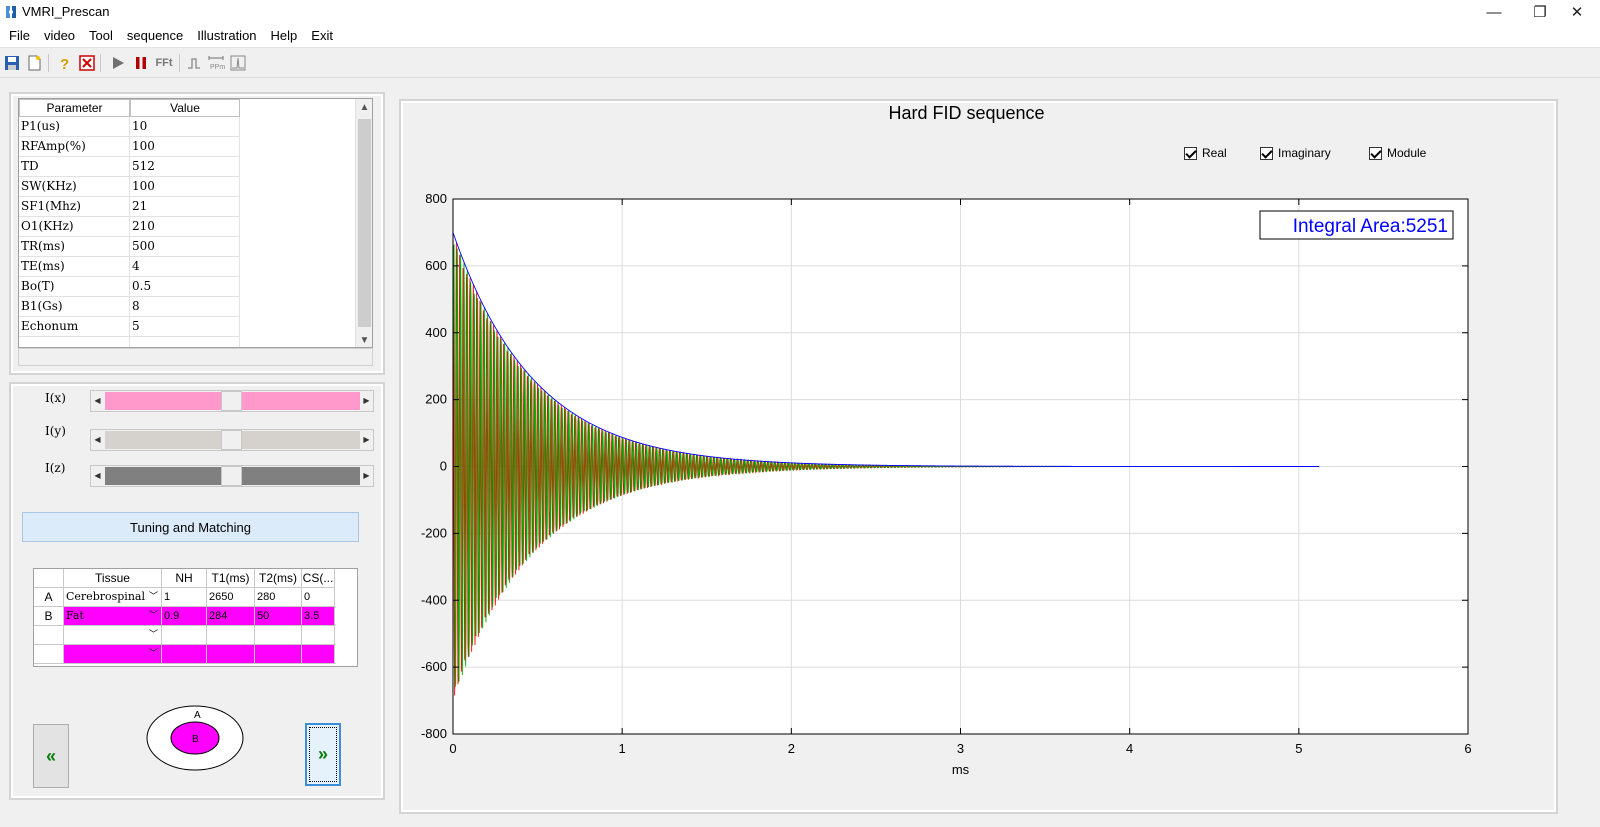  I want to click on table-row: O1(KHz) 210, so click(195, 227).